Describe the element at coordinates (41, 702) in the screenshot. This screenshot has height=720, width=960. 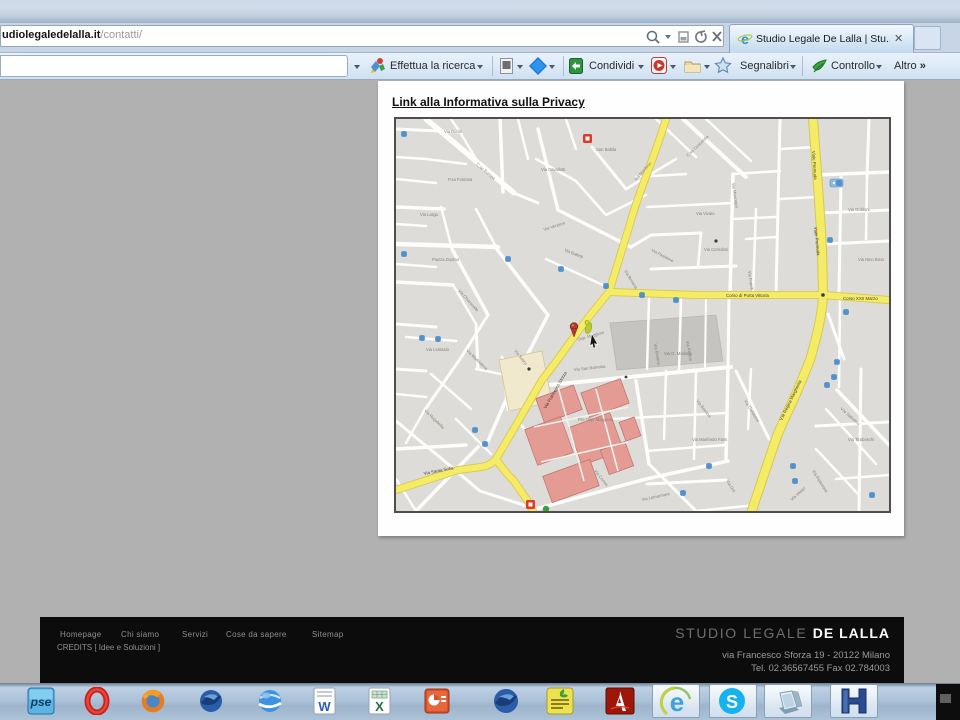
I see `svg-text: pse` at that location.